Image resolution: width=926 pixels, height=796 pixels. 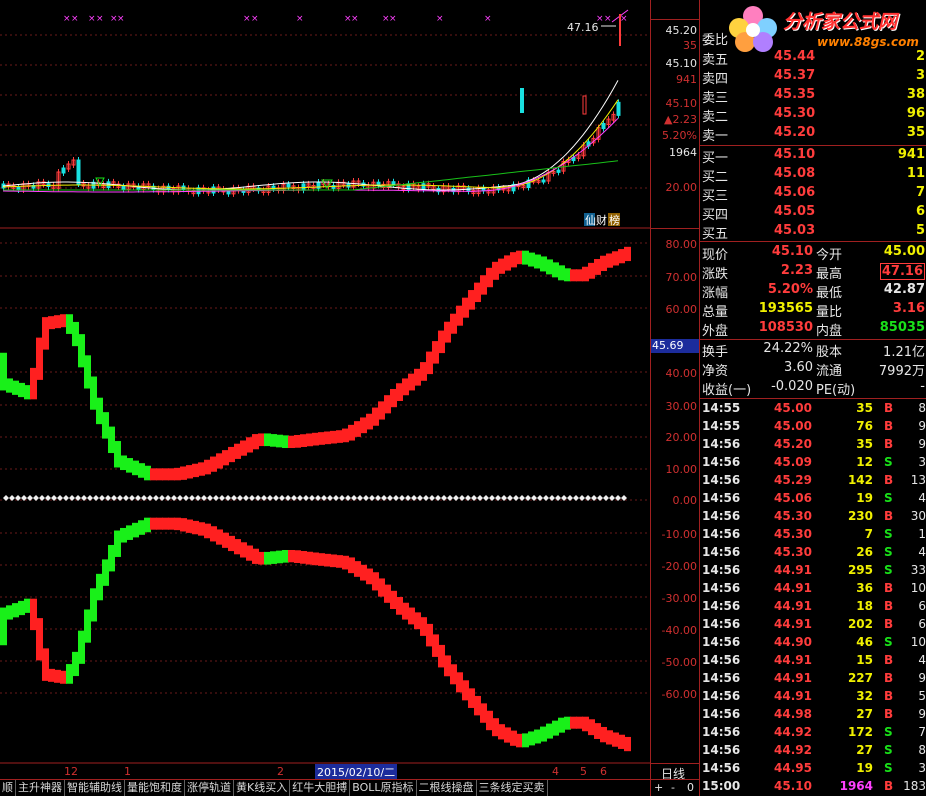 I want to click on tab-main-rise: 主升神器, so click(x=40, y=788).